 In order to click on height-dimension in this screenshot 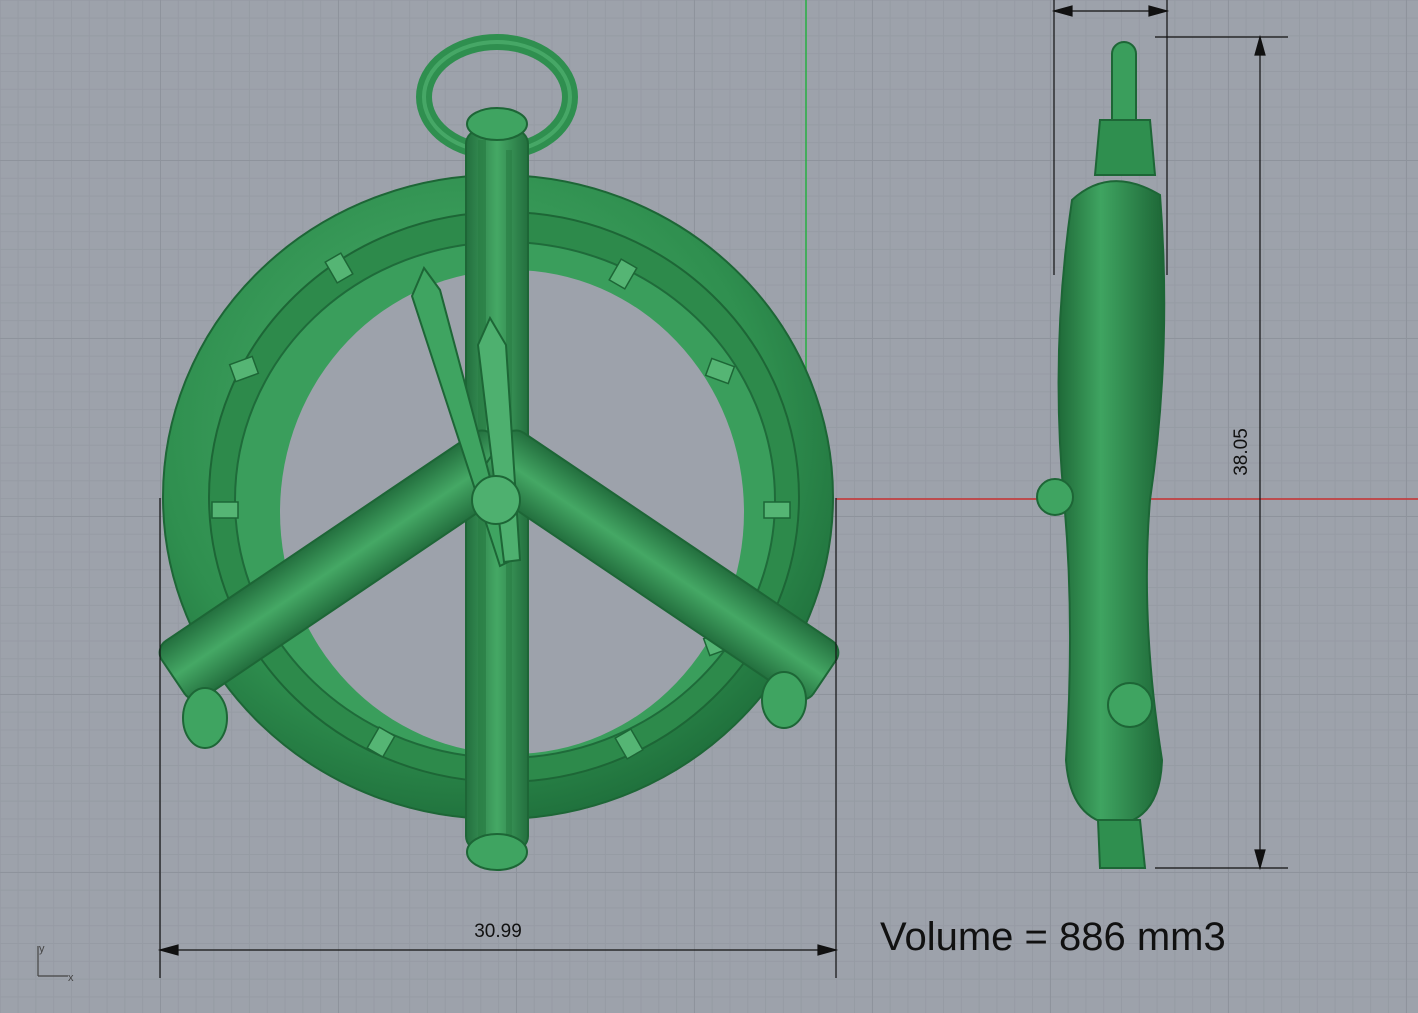, I will do `click(1221, 452)`.